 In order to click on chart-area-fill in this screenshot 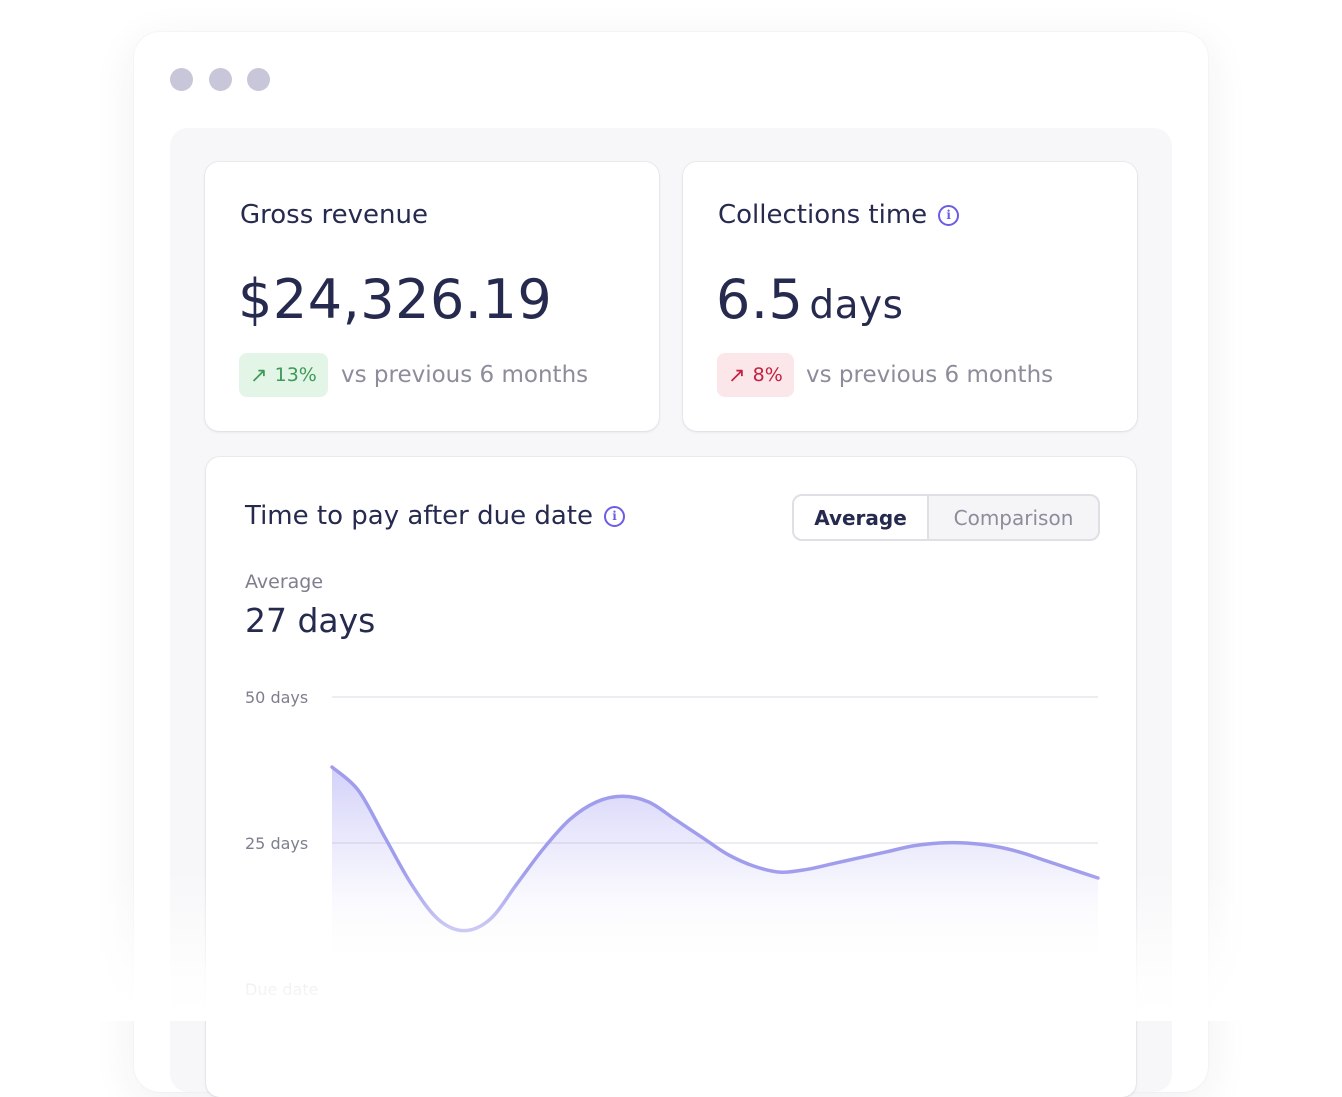, I will do `click(715, 878)`.